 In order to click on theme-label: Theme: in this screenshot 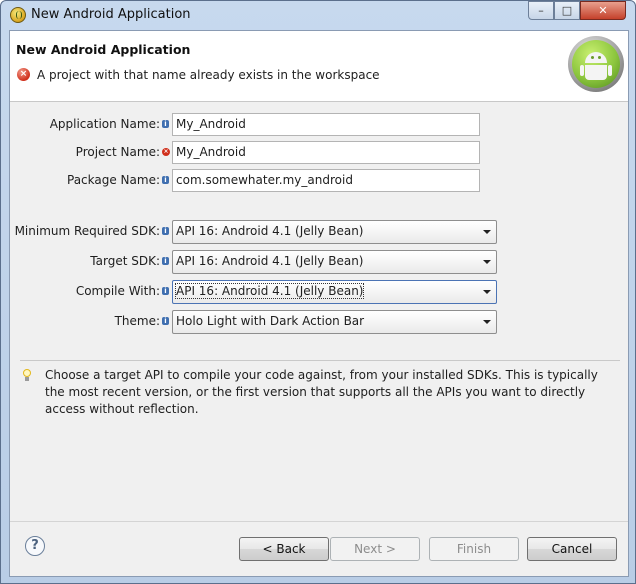, I will do `click(137, 321)`.